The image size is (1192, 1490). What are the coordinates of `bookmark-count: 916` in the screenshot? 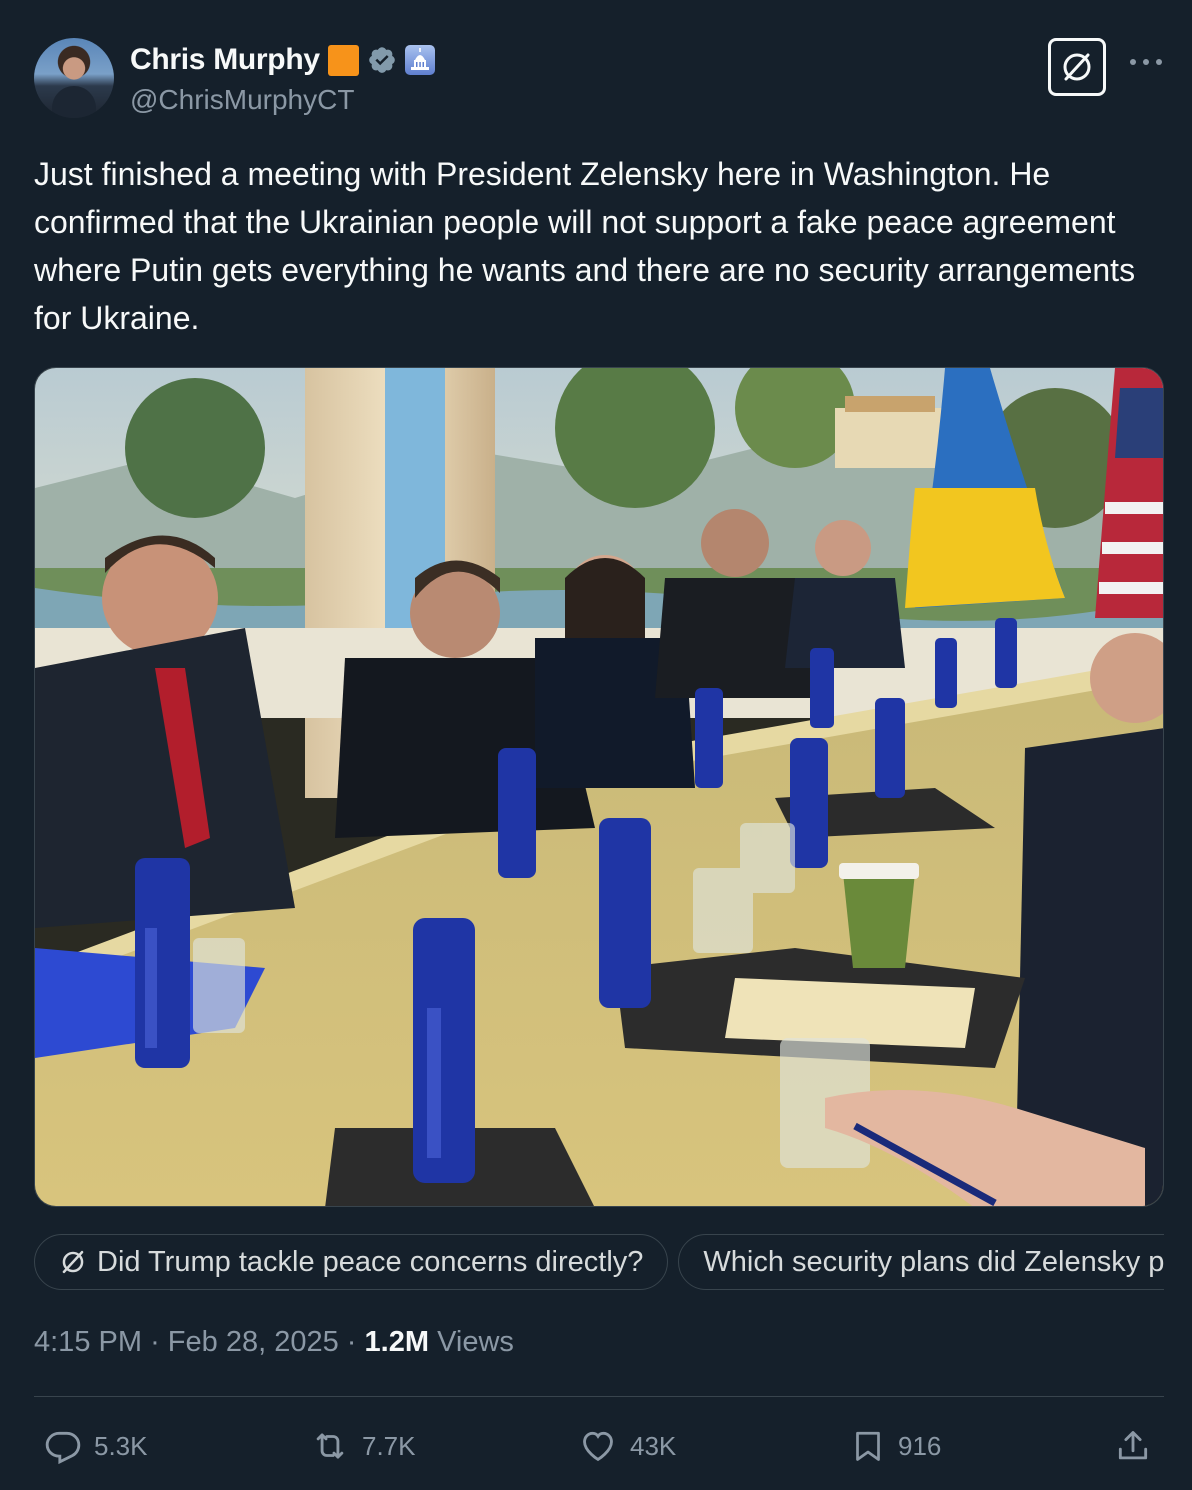 It's located at (920, 1445).